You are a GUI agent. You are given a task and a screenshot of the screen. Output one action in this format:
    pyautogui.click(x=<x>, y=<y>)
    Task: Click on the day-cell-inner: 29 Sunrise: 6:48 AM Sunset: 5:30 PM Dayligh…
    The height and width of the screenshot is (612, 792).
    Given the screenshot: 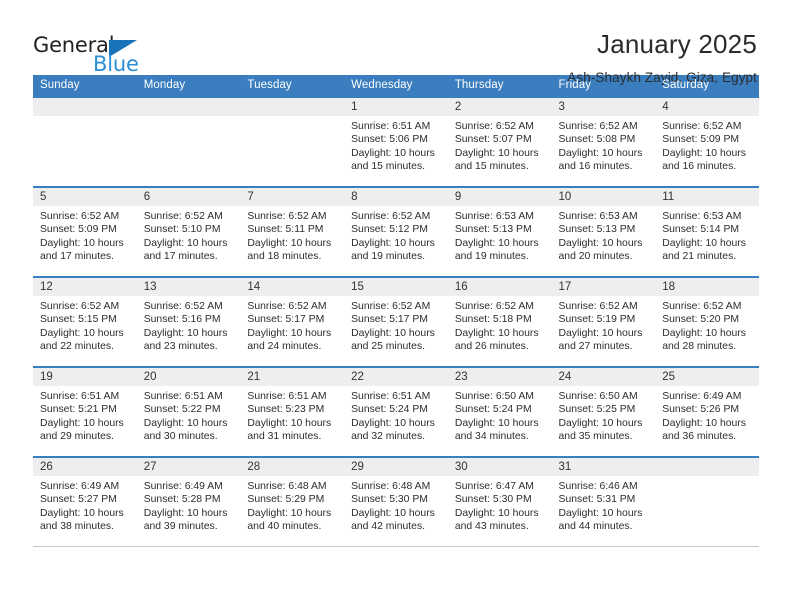 What is the action you would take?
    pyautogui.click(x=396, y=502)
    